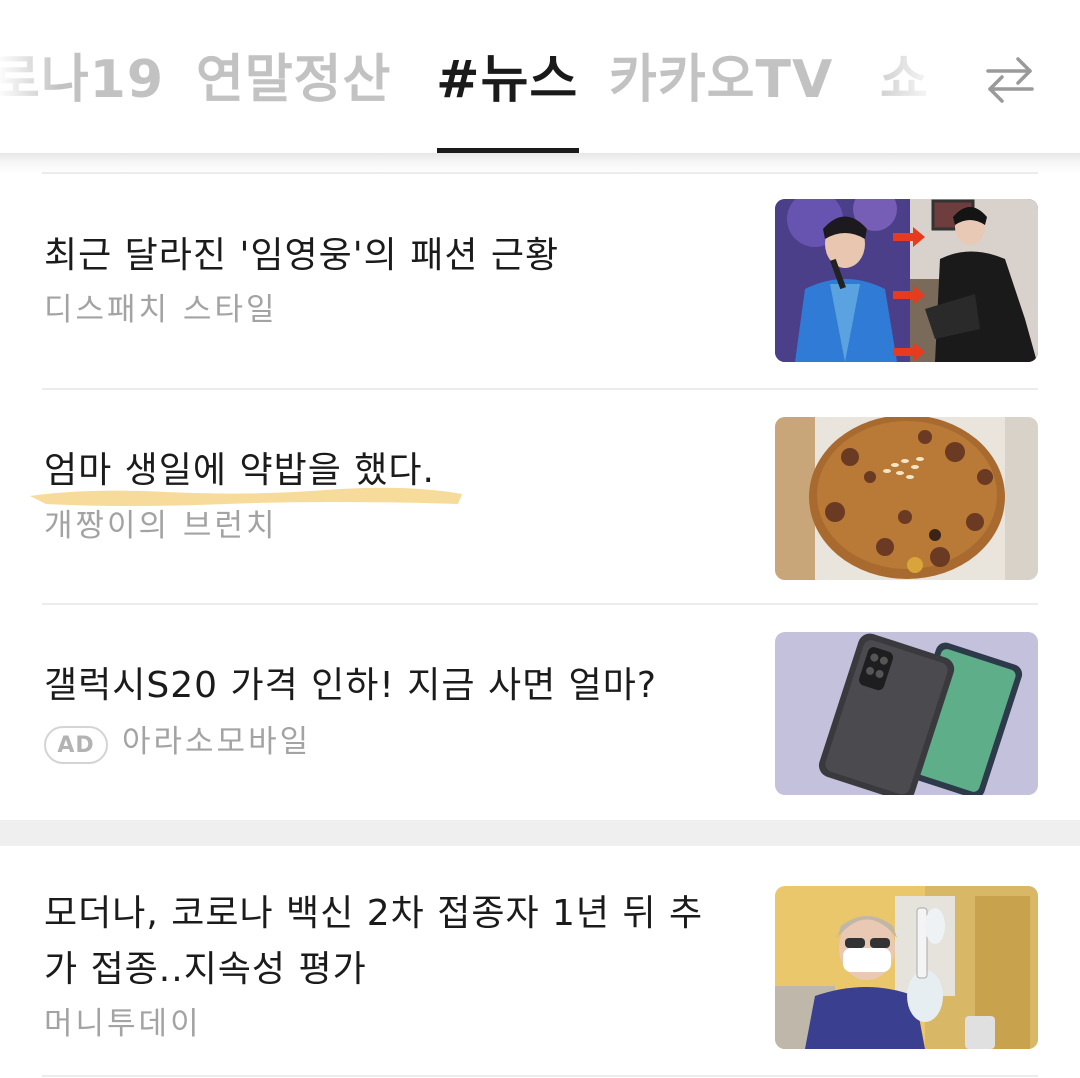 Image resolution: width=1080 pixels, height=1078 pixels. What do you see at coordinates (30, 80) in the screenshot?
I see `tab-fade-left` at bounding box center [30, 80].